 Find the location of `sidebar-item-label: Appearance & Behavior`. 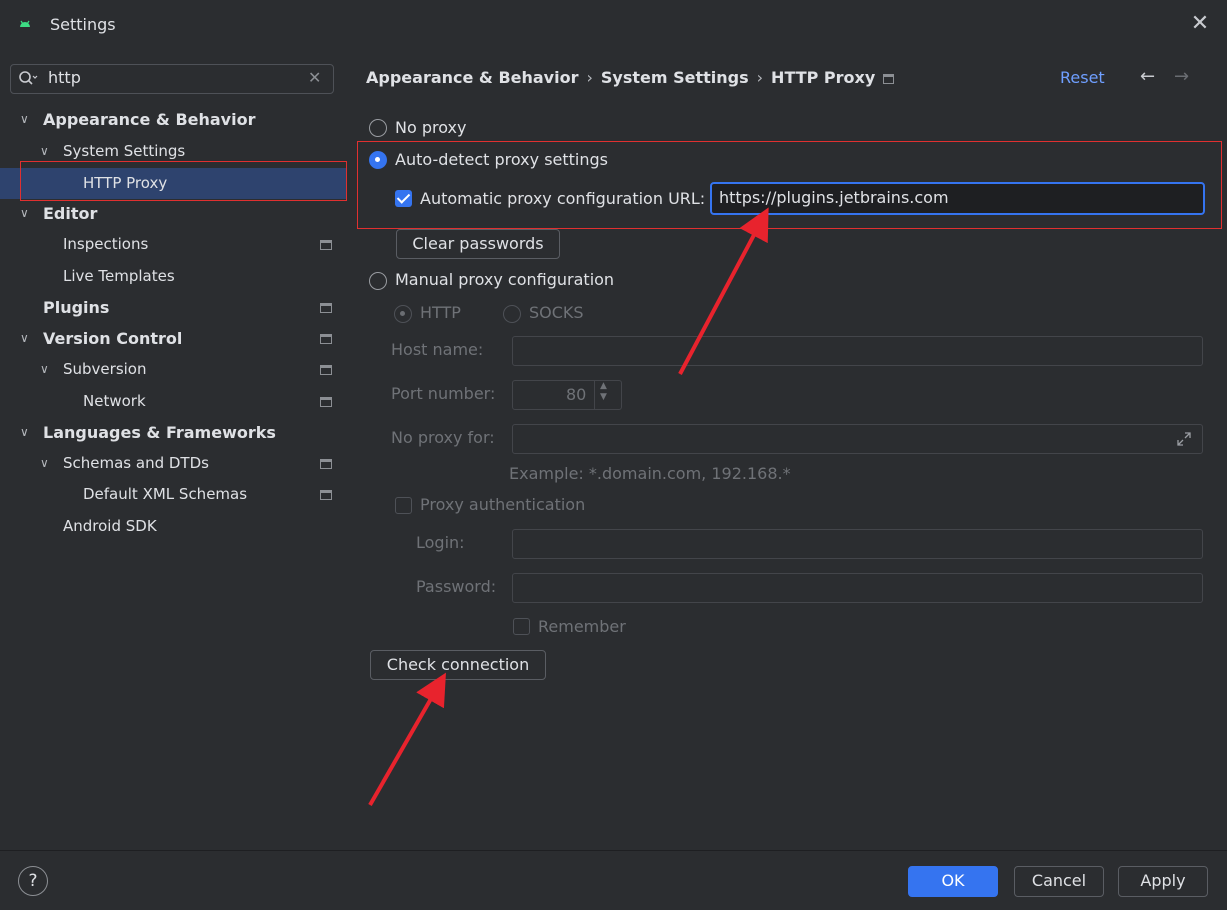

sidebar-item-label: Appearance & Behavior is located at coordinates (149, 119).